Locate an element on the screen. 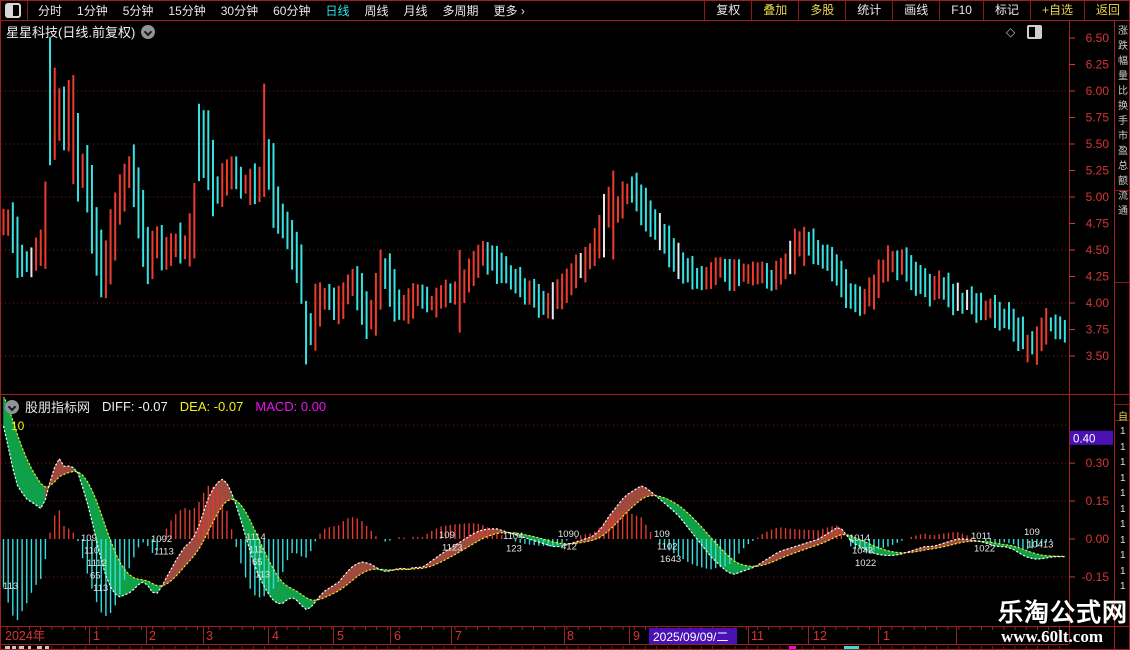 This screenshot has width=1130, height=650. action-button-7: +自选 is located at coordinates (1056, 10).